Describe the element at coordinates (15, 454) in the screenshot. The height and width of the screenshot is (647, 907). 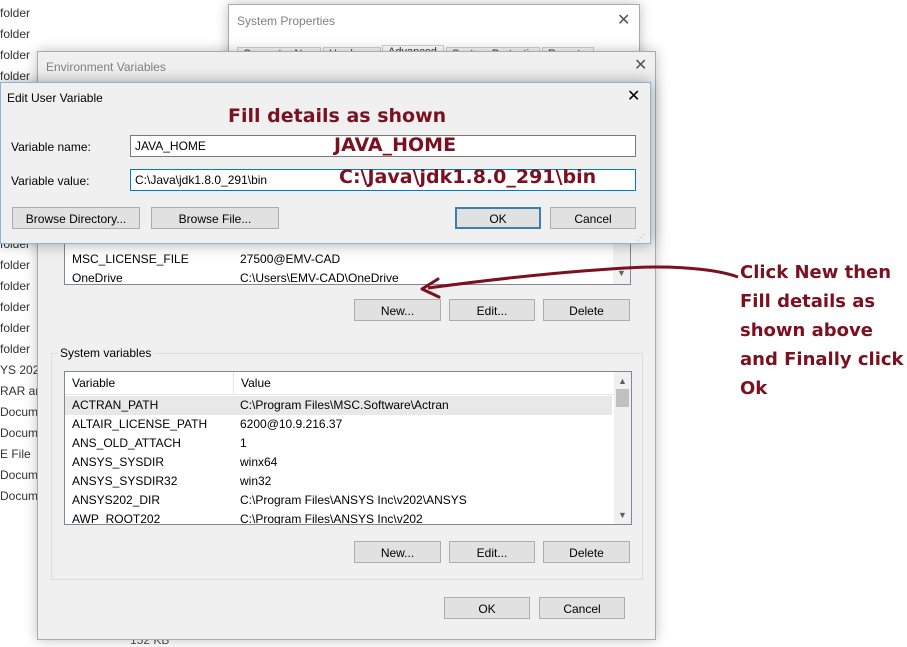
I see `background-list-item: E File` at that location.